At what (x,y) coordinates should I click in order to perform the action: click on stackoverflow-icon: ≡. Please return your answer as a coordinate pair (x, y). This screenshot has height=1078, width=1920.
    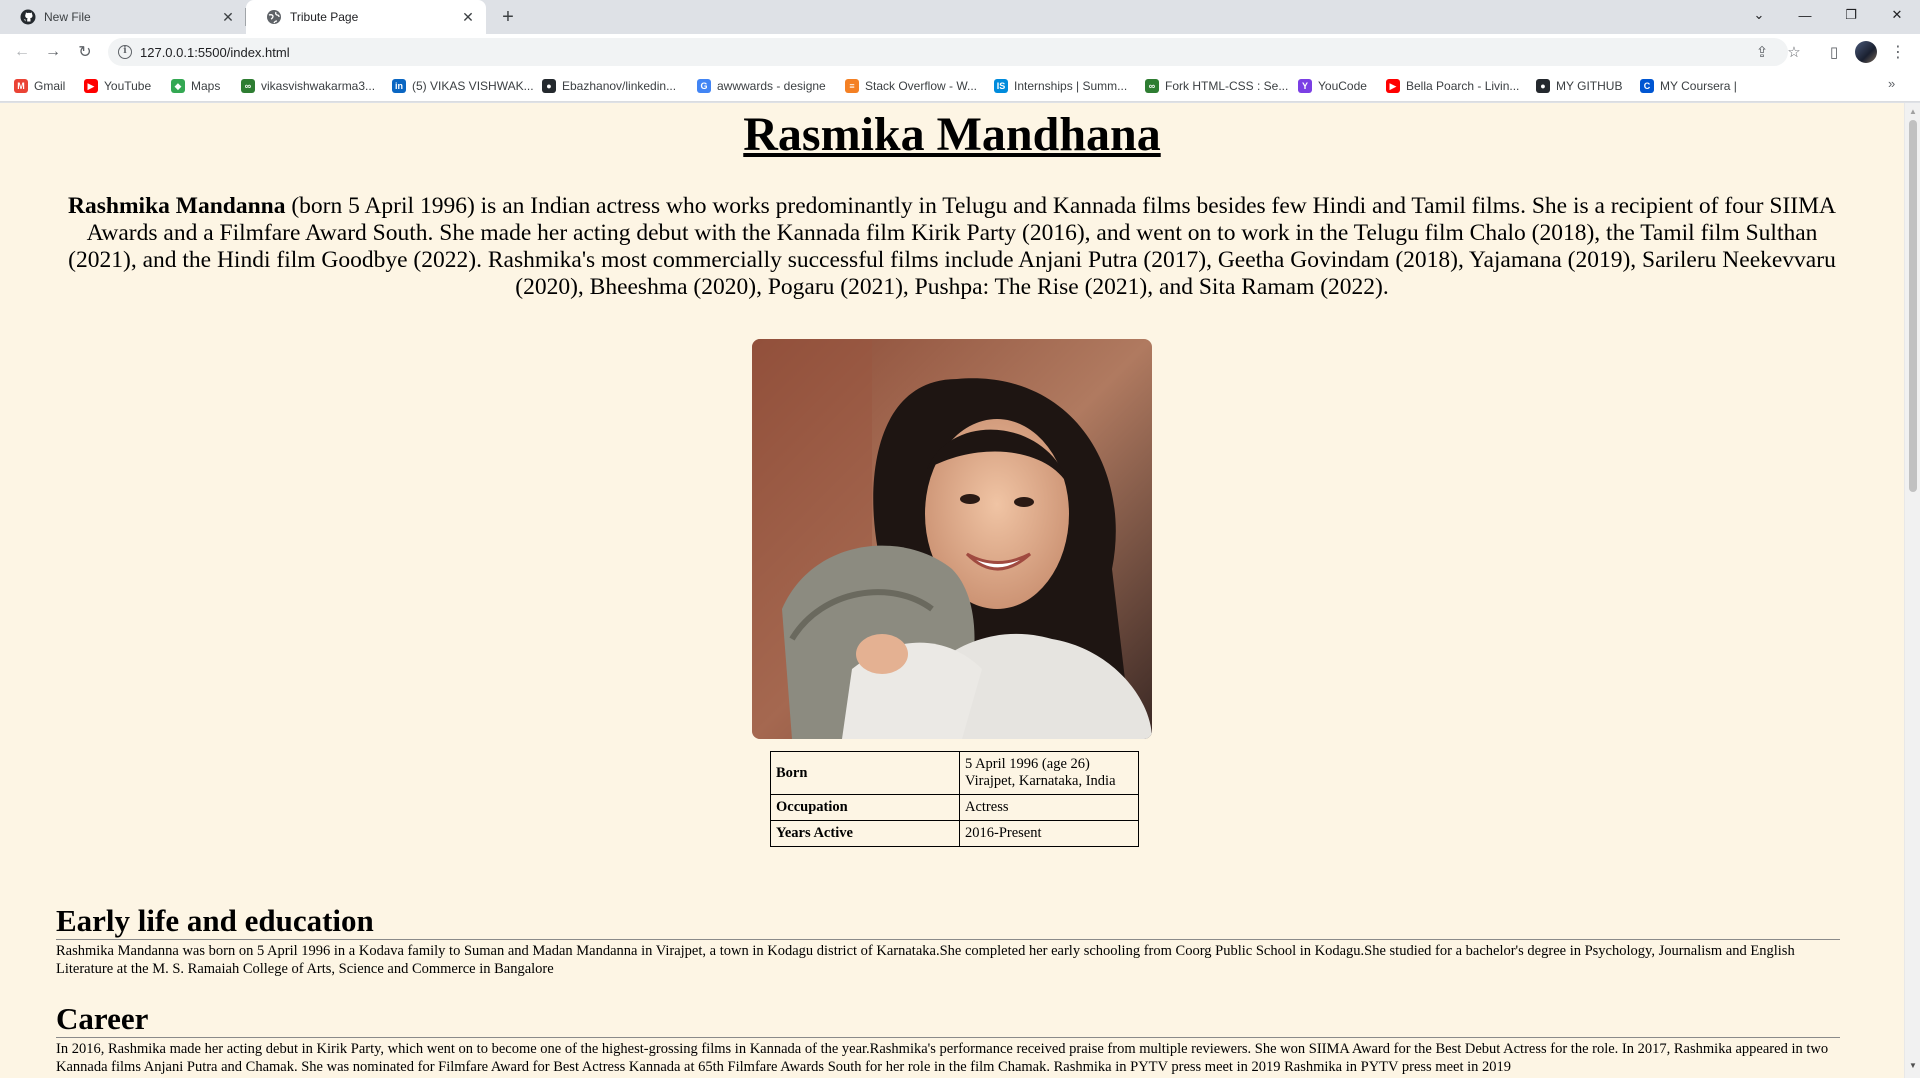
    Looking at the image, I should click on (852, 86).